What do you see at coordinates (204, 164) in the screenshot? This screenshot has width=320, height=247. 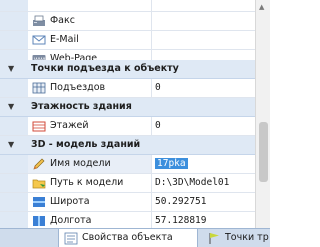 I see `model-name-input: 17pka` at bounding box center [204, 164].